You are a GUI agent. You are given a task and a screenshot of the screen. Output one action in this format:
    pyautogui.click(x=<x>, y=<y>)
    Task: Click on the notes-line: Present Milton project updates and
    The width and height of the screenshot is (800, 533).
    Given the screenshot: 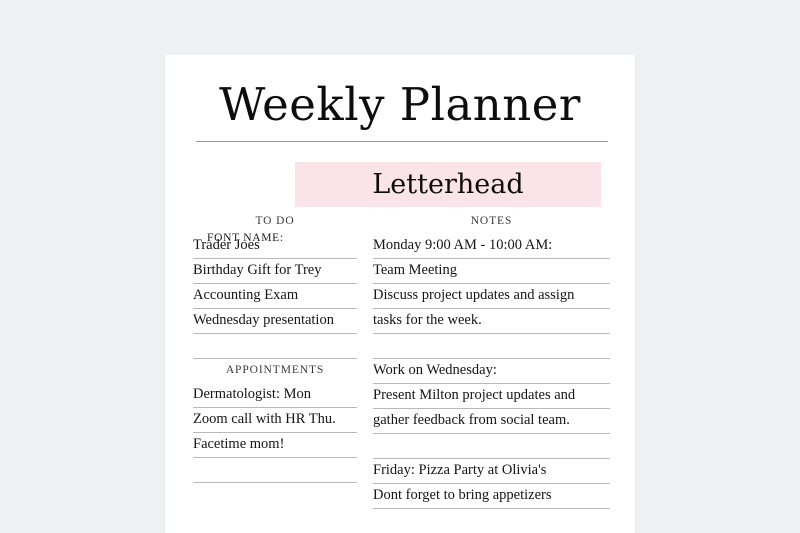 What is the action you would take?
    pyautogui.click(x=491, y=396)
    